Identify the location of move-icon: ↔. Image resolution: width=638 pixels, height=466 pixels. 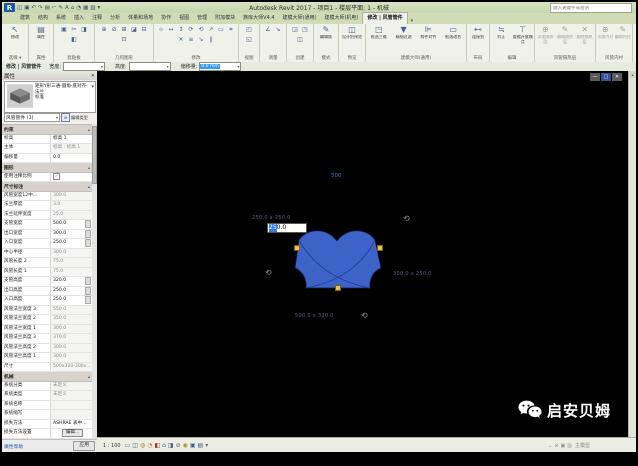
(171, 29).